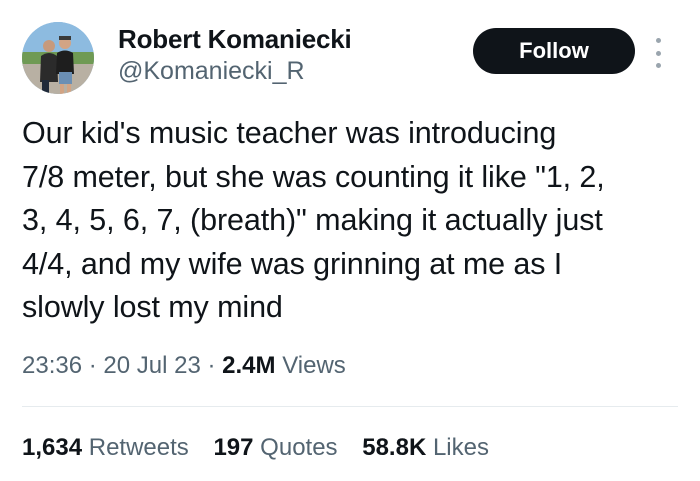 The width and height of the screenshot is (700, 481). I want to click on quotes-label: Quotes, so click(299, 447).